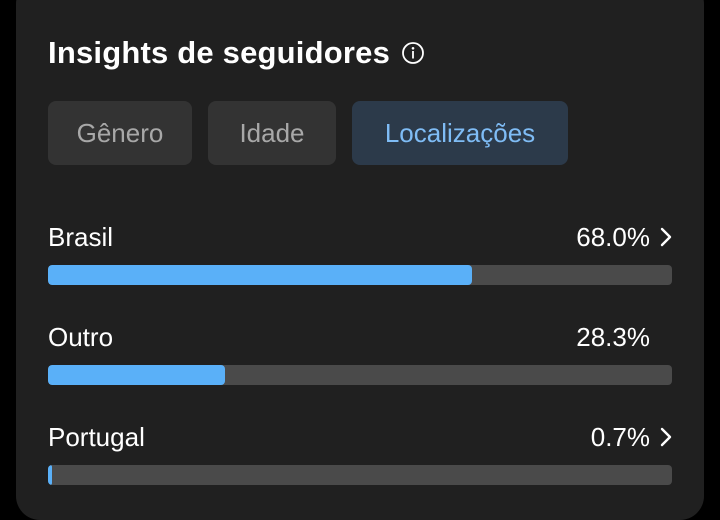 The image size is (720, 520). Describe the element at coordinates (219, 52) in the screenshot. I see `card-title: Insights de seguidores` at that location.